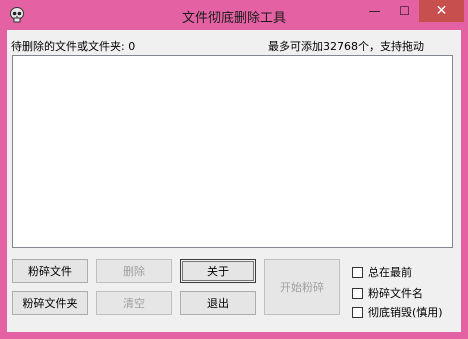 This screenshot has height=339, width=468. Describe the element at coordinates (234, 15) in the screenshot. I see `title-bar: 文件彻底删除工具 — ☐ ✕` at that location.